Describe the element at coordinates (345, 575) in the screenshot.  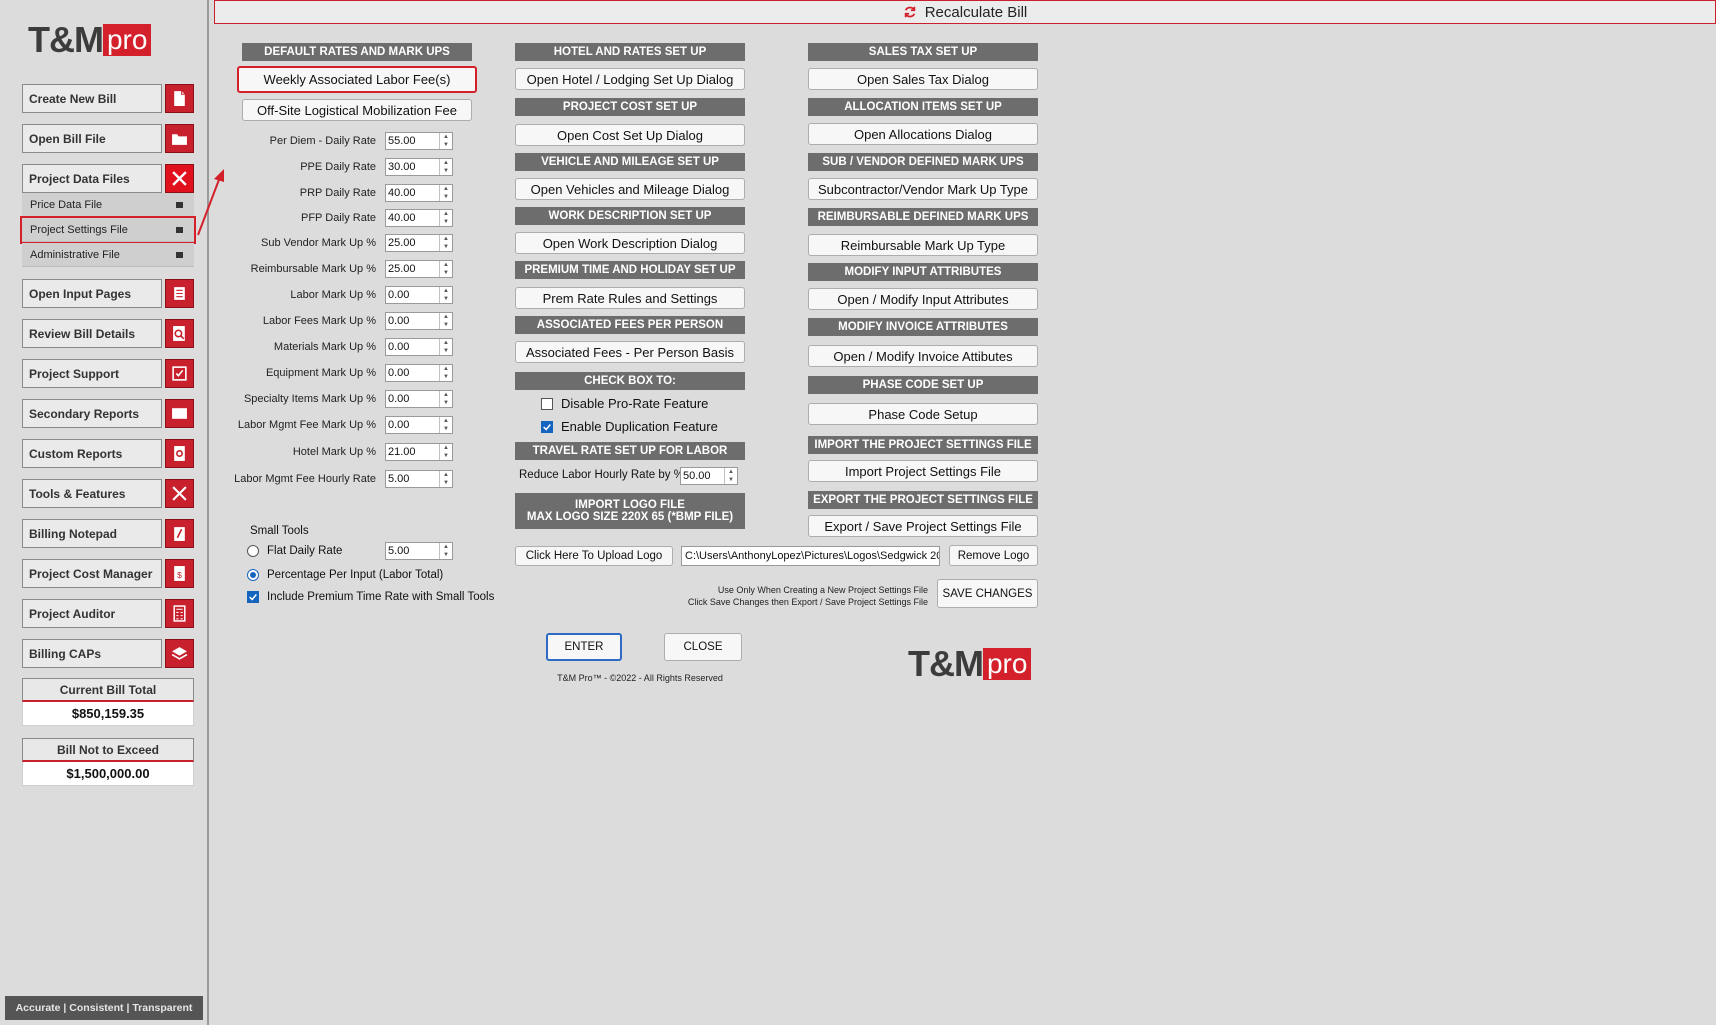
I see `percentage-per-input-option: Percentage Per Input (Labor Total)` at that location.